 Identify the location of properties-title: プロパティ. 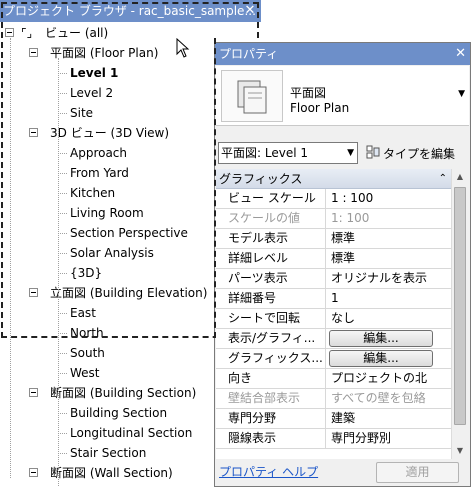
(249, 54).